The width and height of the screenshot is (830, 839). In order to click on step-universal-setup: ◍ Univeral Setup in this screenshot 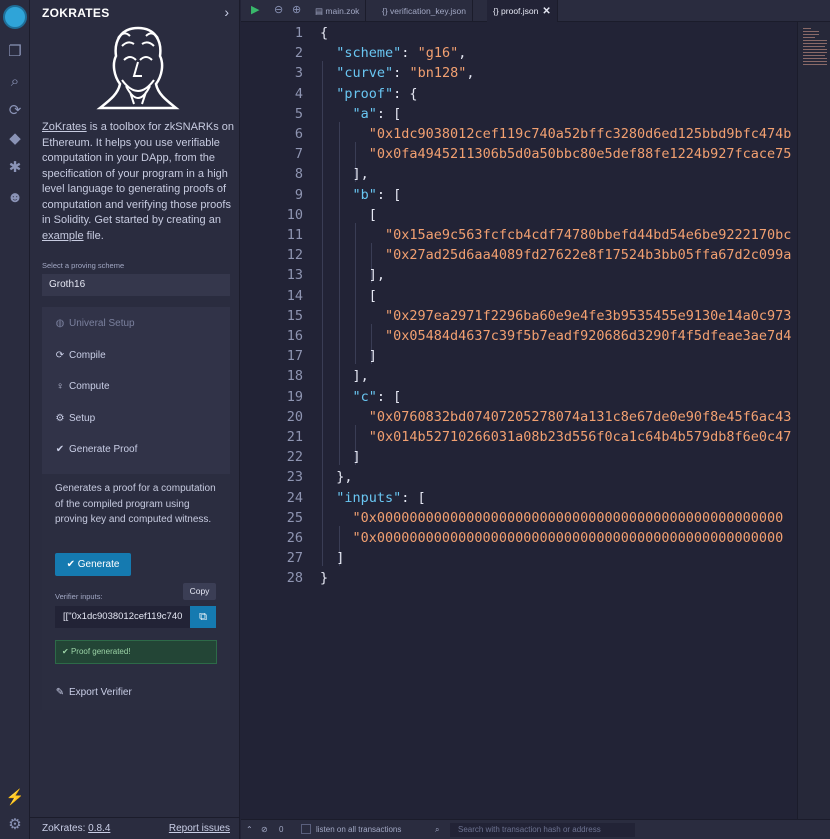, I will do `click(94, 323)`.